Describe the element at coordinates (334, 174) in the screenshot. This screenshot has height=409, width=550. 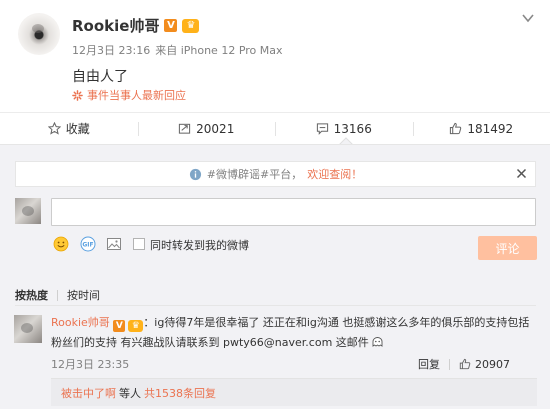
I see `notice-link: 欢迎查阅！` at that location.